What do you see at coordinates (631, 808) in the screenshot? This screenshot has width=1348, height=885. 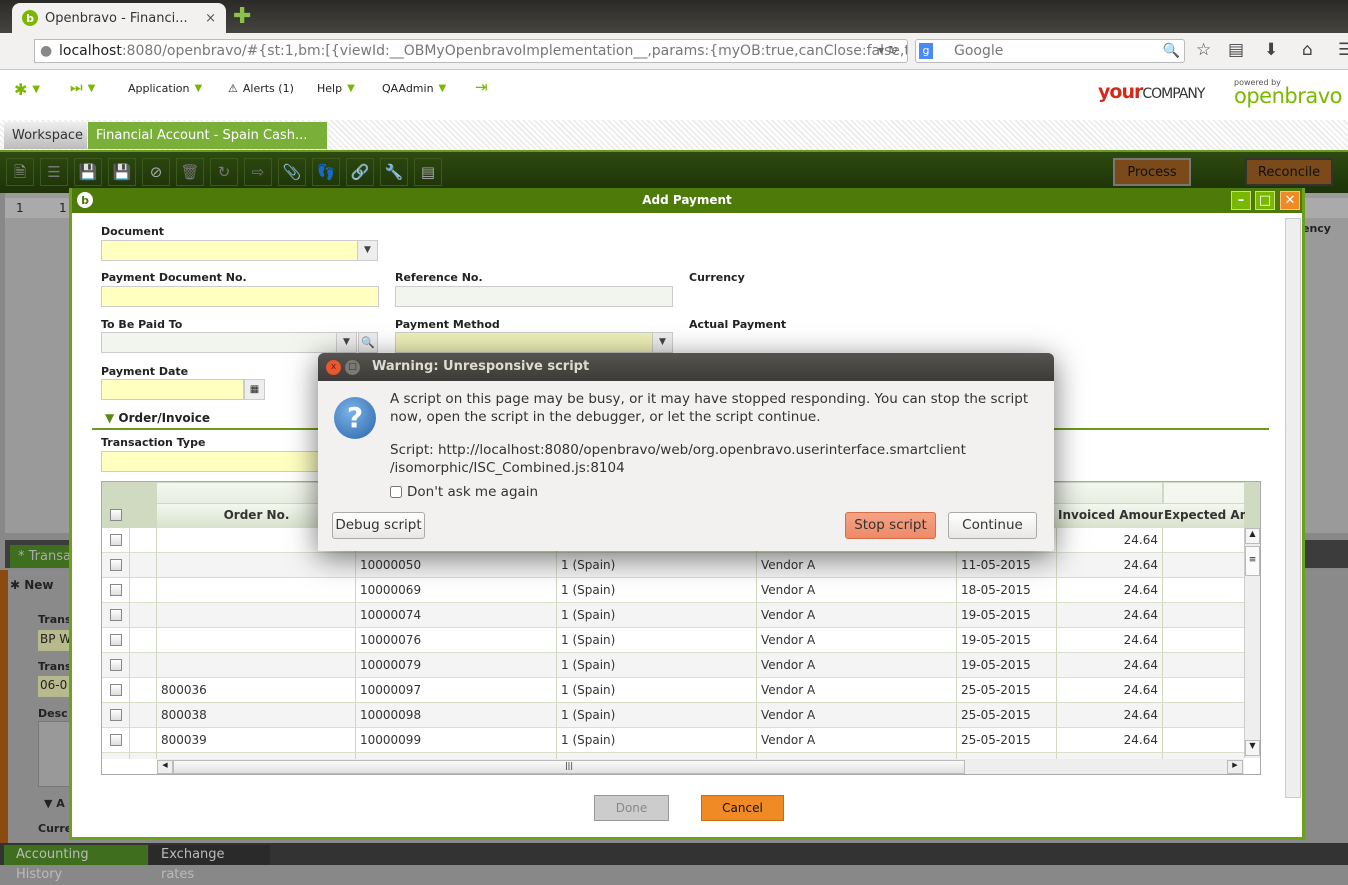 I see `done-button: Done` at bounding box center [631, 808].